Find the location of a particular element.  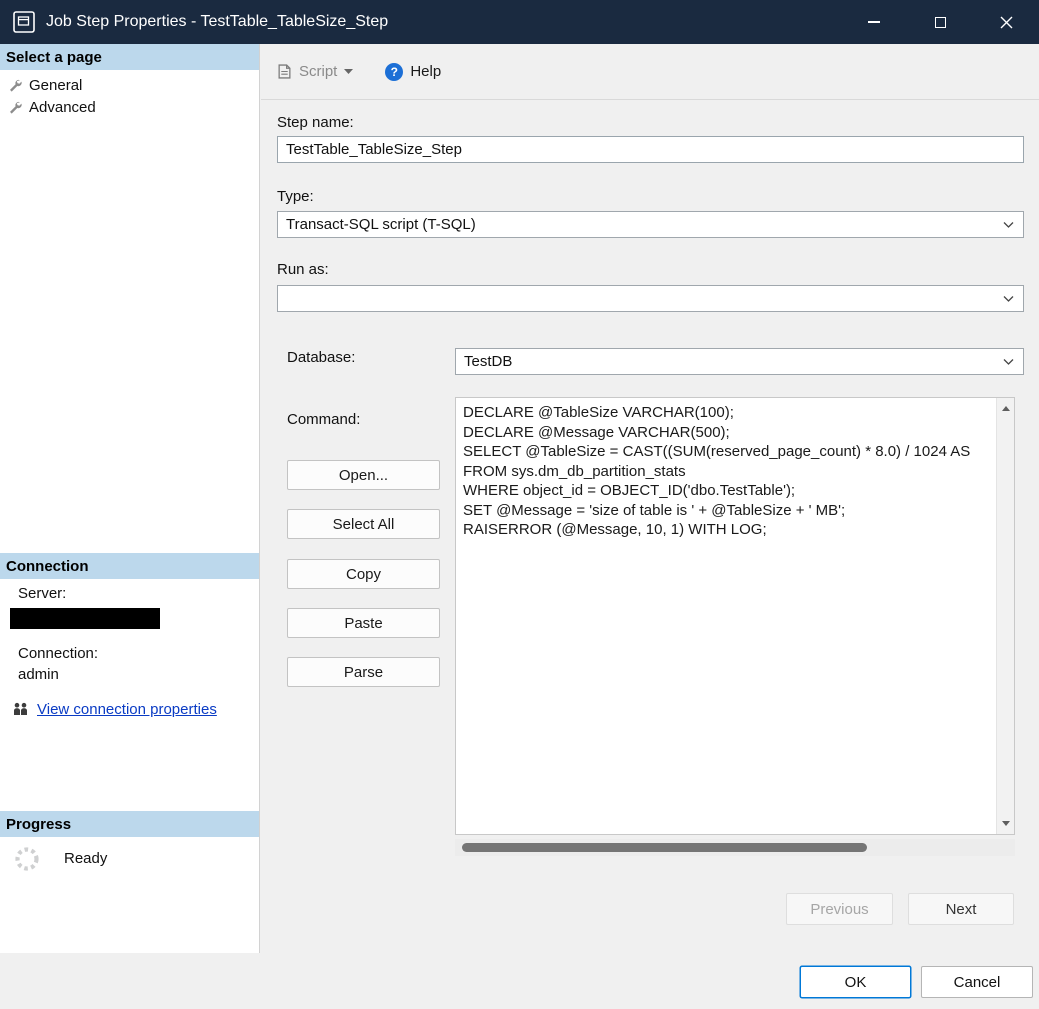

paste-button-label: Paste is located at coordinates (363, 623).